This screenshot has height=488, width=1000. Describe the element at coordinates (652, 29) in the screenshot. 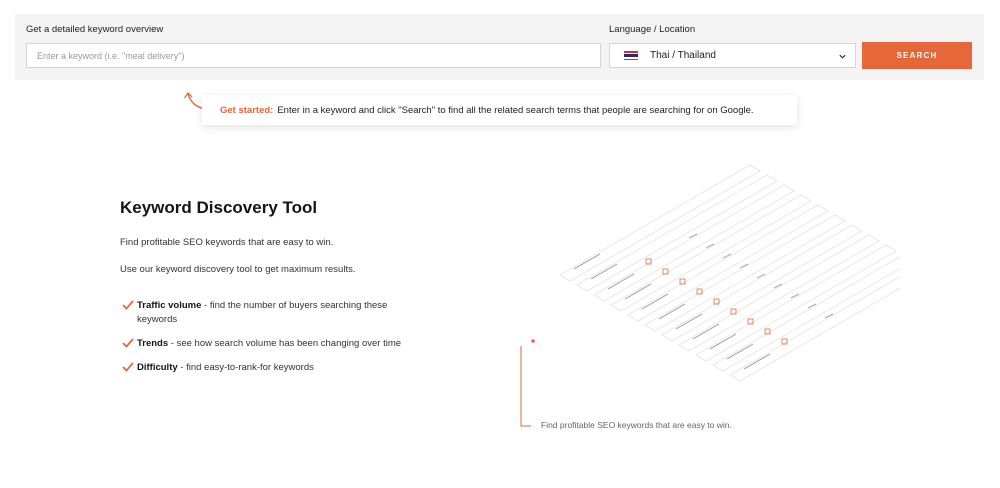

I see `language-label: Language / Location` at that location.